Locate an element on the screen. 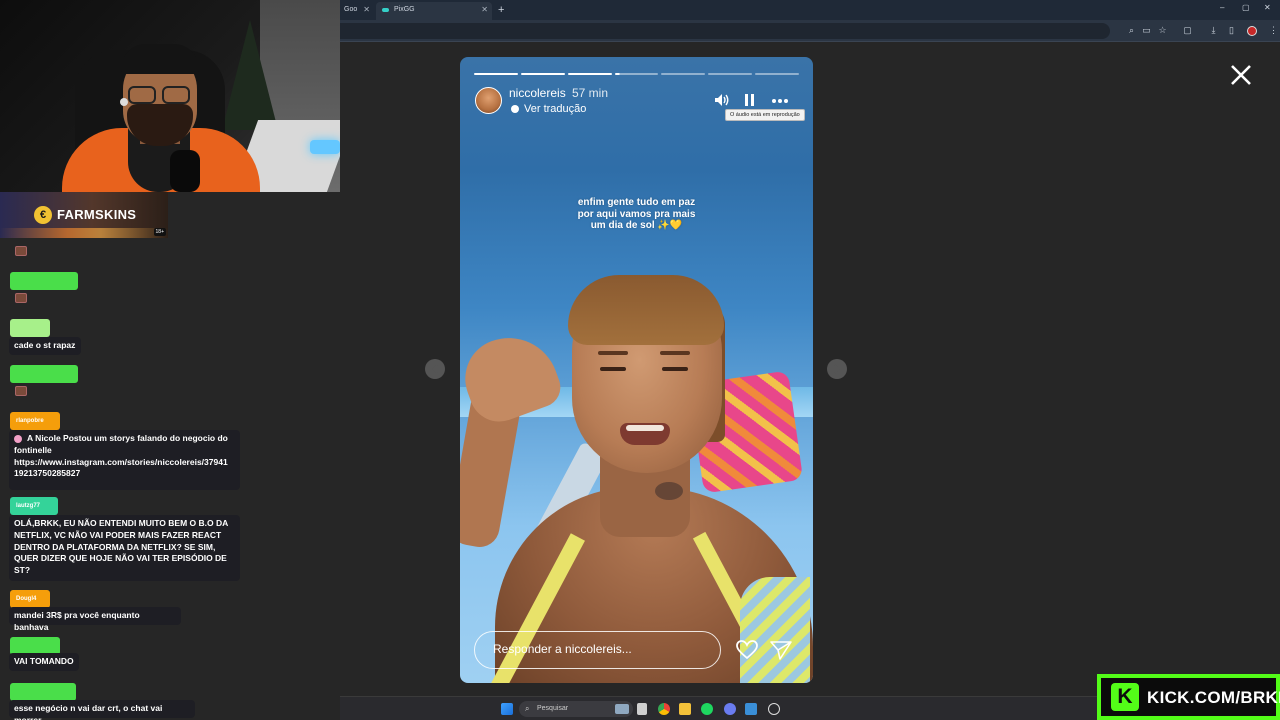  send-icon is located at coordinates (781, 650).